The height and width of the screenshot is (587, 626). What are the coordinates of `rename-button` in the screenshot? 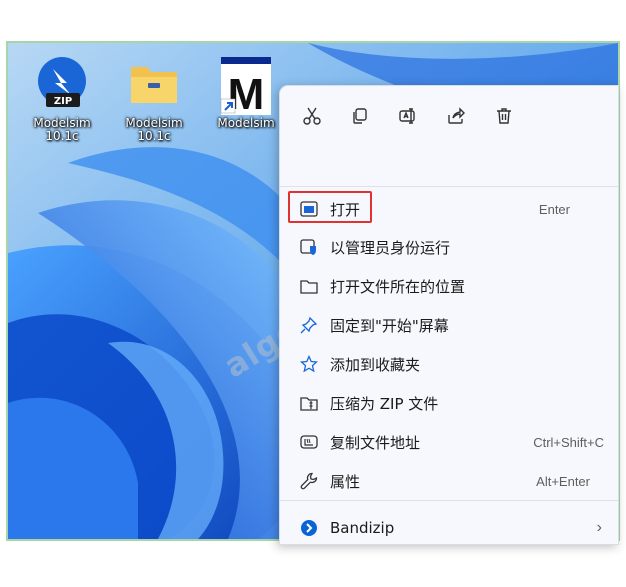 It's located at (408, 116).